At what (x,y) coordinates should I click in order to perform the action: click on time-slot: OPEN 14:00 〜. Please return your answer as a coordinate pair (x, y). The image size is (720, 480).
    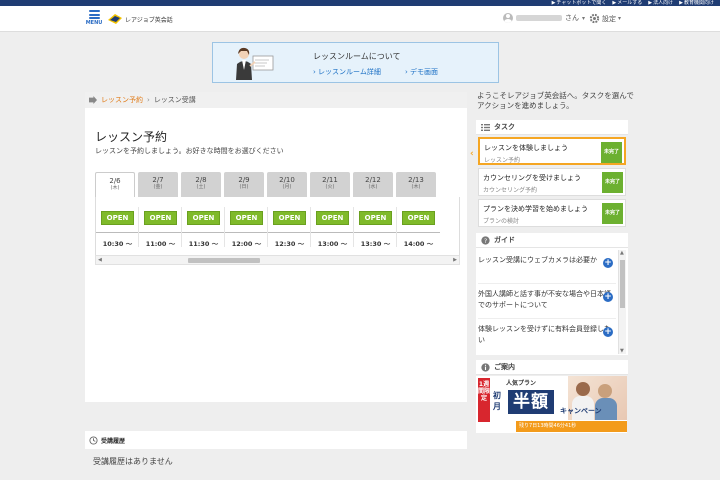
    Looking at the image, I should click on (418, 227).